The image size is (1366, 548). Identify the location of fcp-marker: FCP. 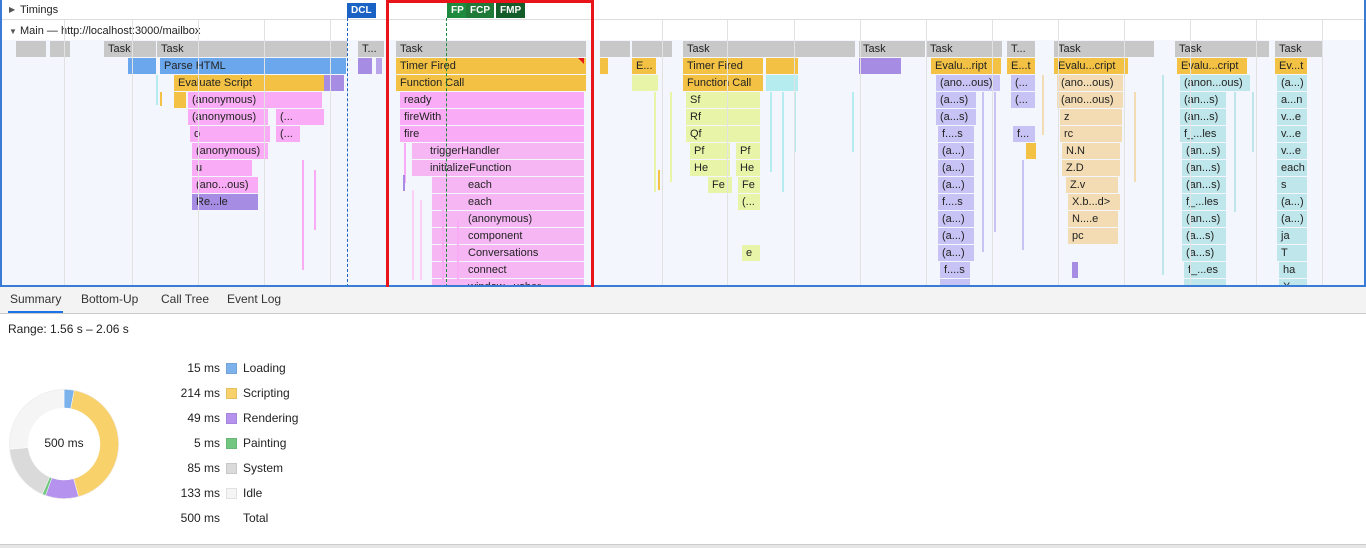
(480, 10).